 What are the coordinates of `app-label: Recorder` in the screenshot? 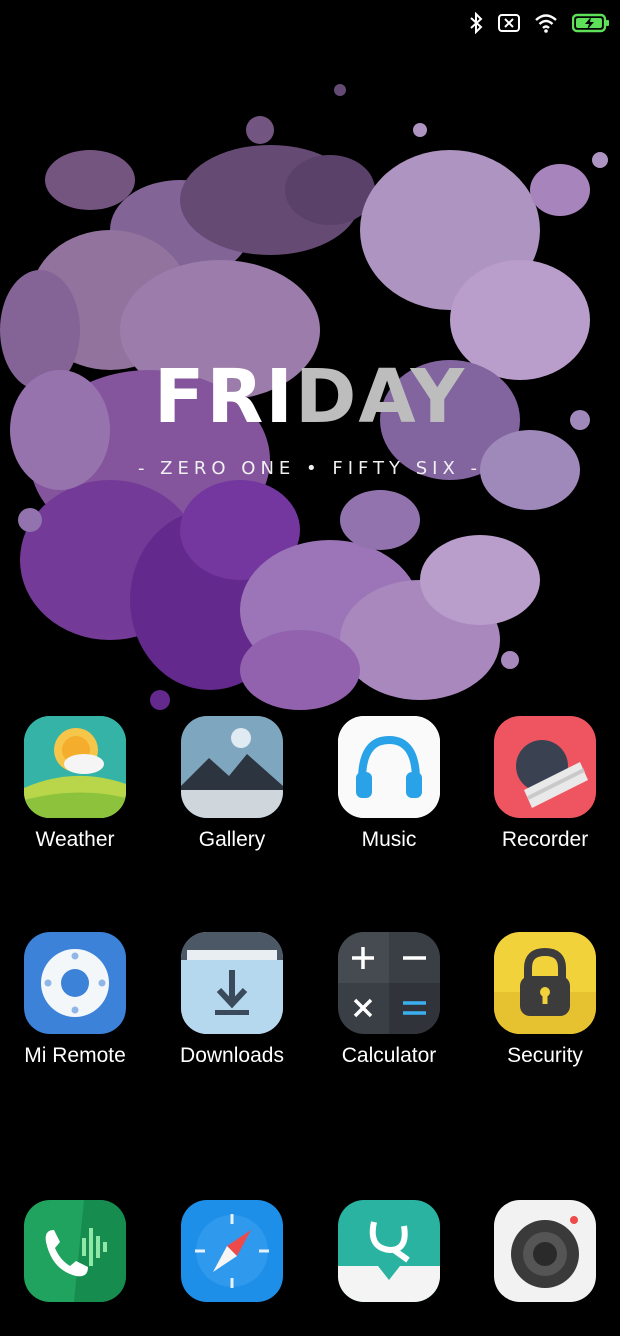 It's located at (545, 839).